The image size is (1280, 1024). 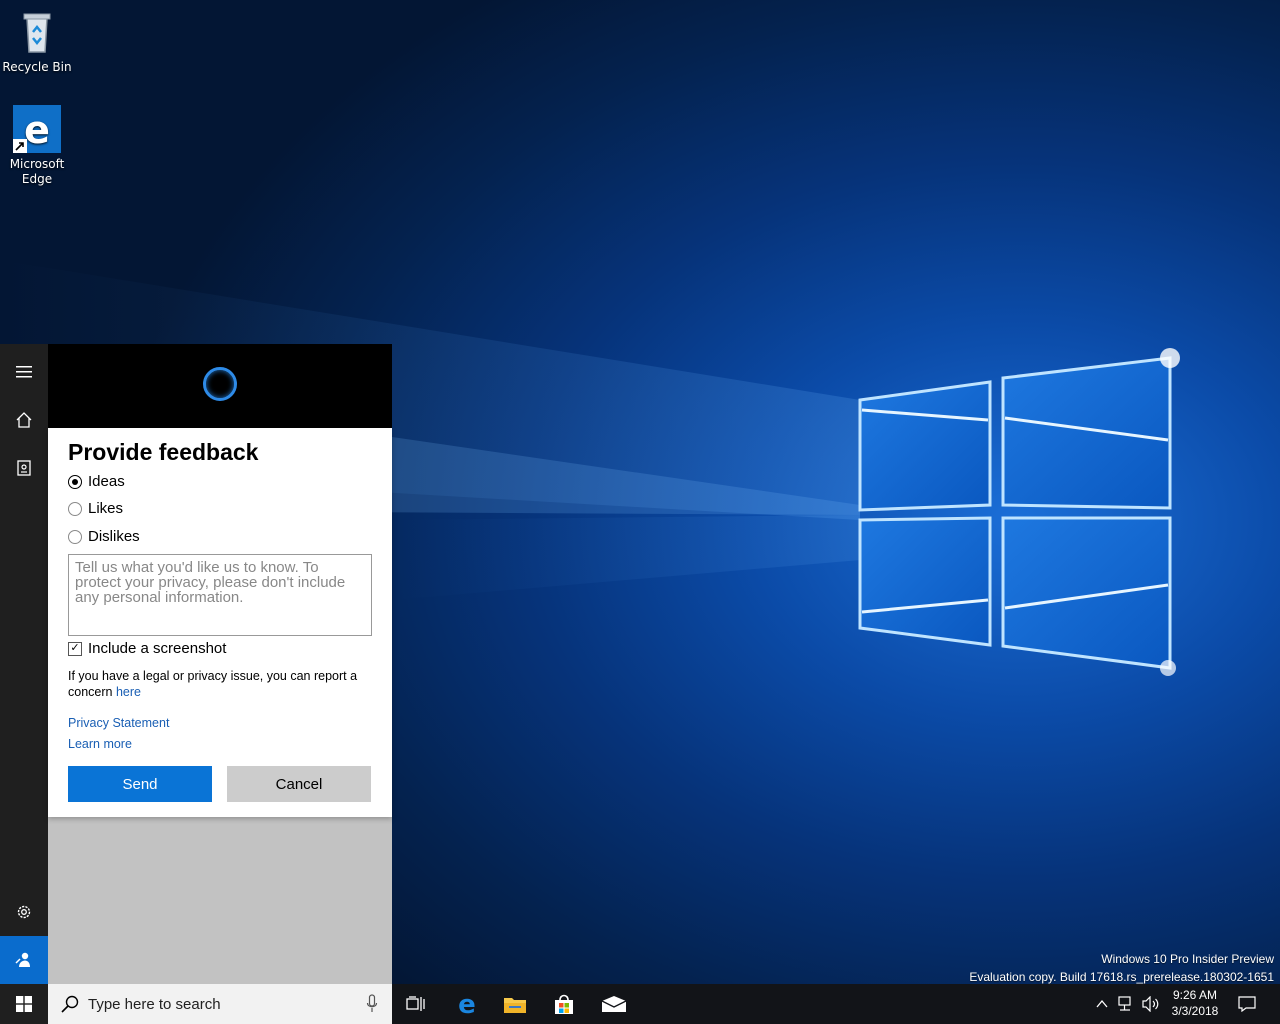 I want to click on search-icon, so click(x=70, y=1004).